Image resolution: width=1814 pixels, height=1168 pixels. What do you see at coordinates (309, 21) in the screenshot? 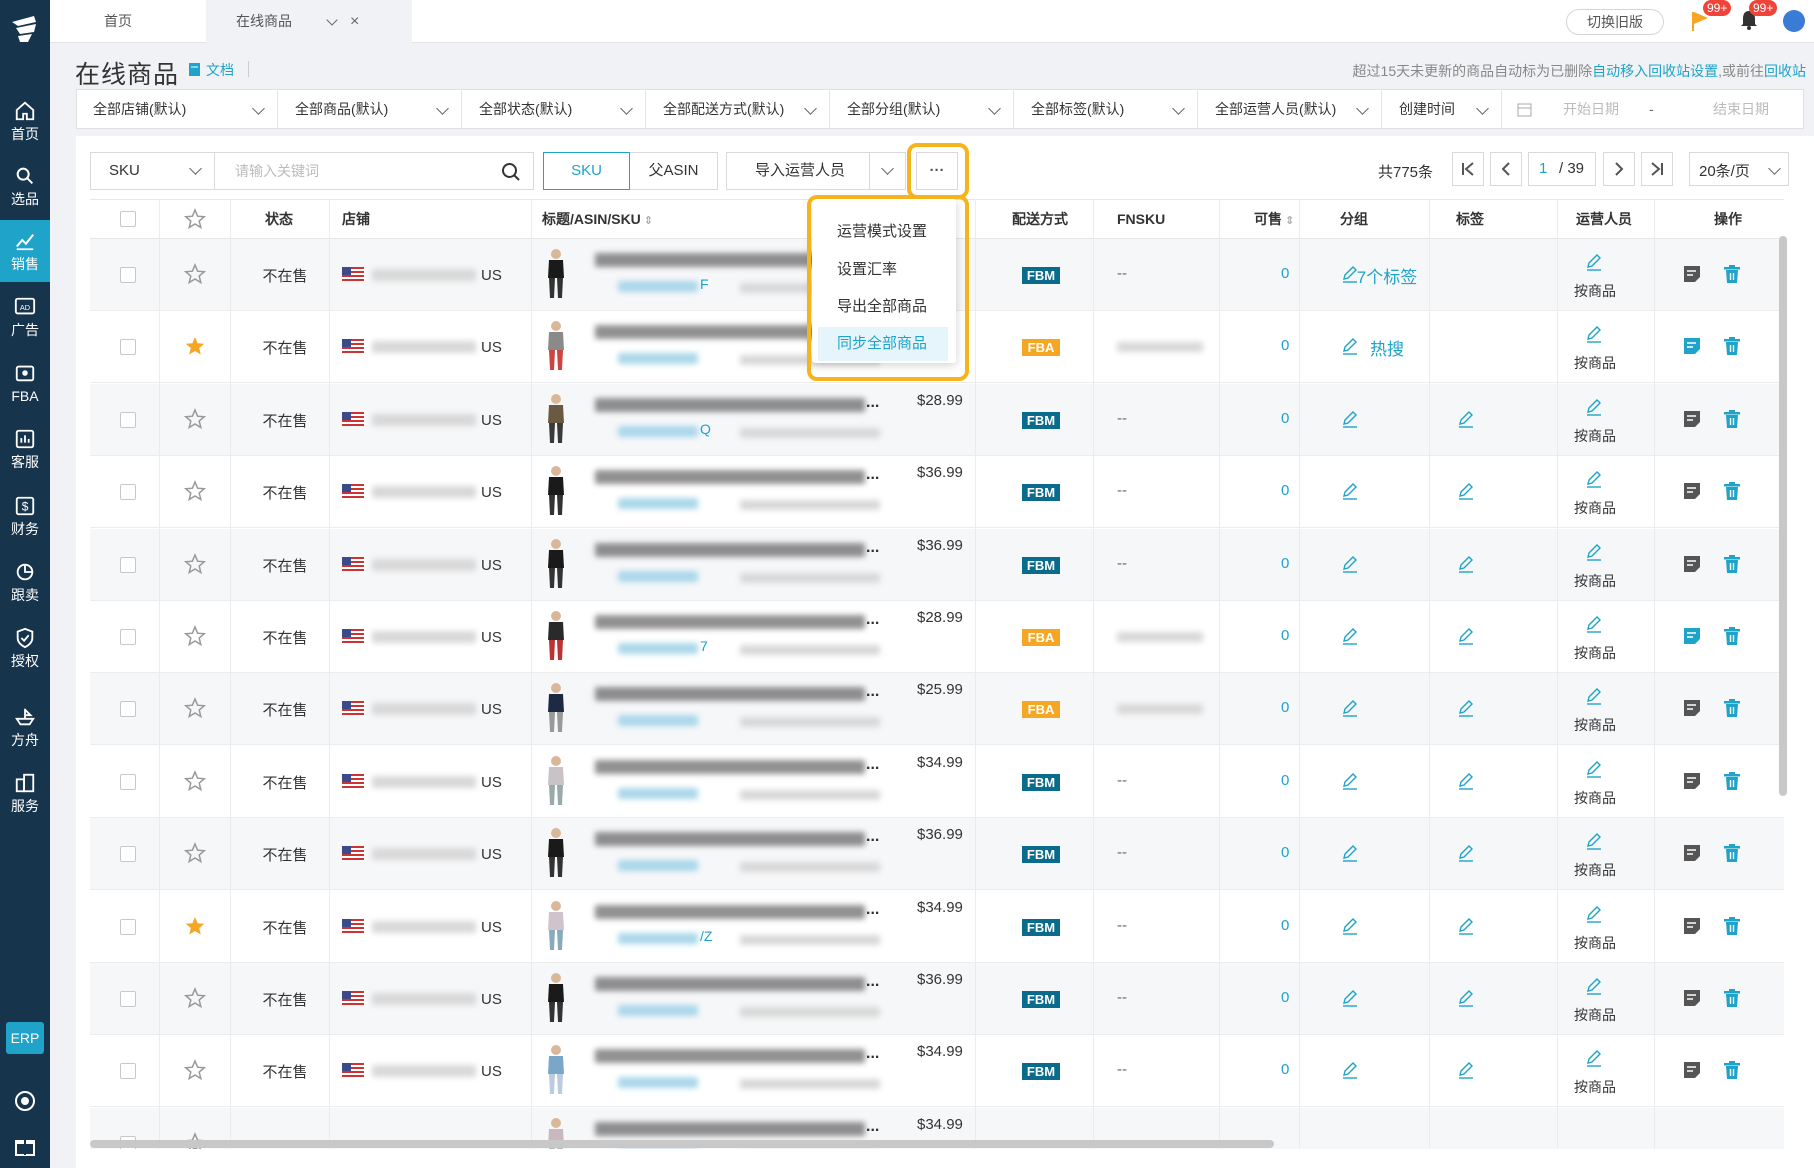
I see `tab-online-products: 在线商品 ×` at bounding box center [309, 21].